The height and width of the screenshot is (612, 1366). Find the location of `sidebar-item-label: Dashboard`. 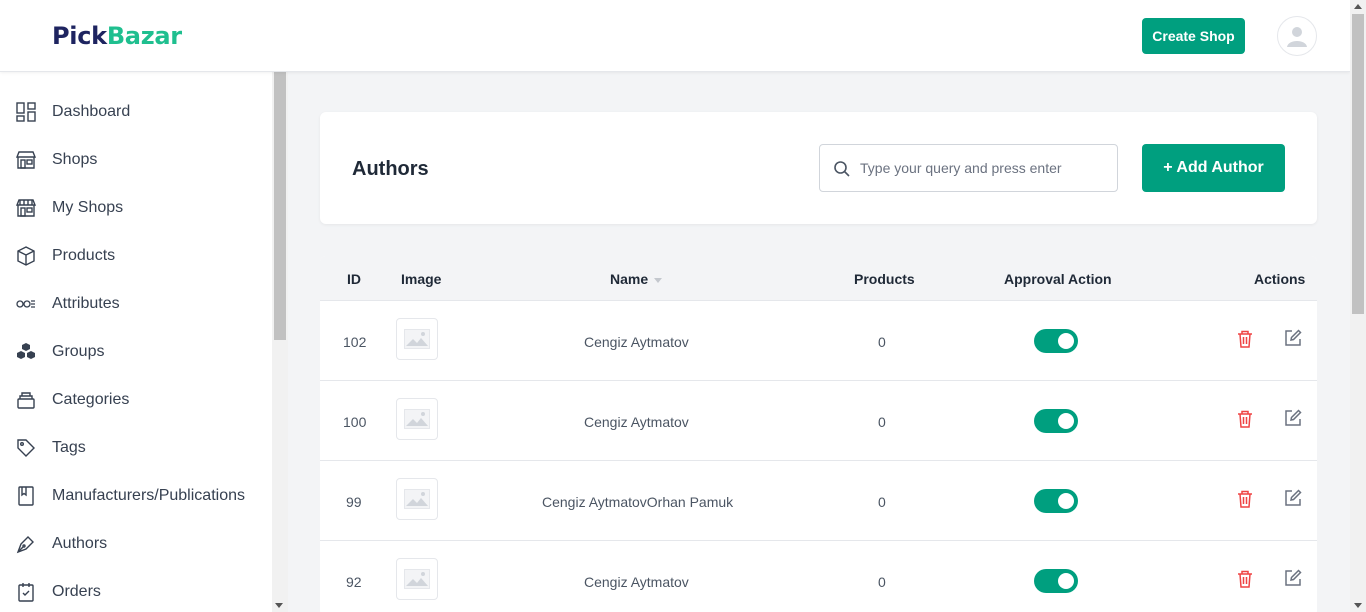

sidebar-item-label: Dashboard is located at coordinates (91, 111).